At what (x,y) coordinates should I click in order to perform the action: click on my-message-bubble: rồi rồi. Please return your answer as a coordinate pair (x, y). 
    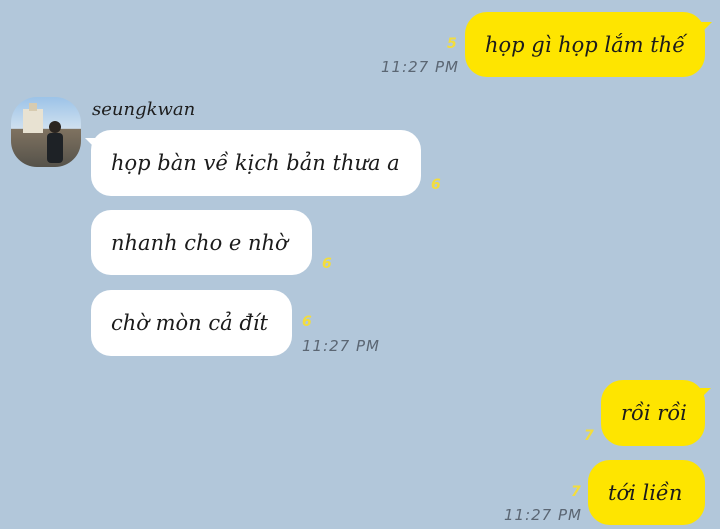
    Looking at the image, I should click on (653, 413).